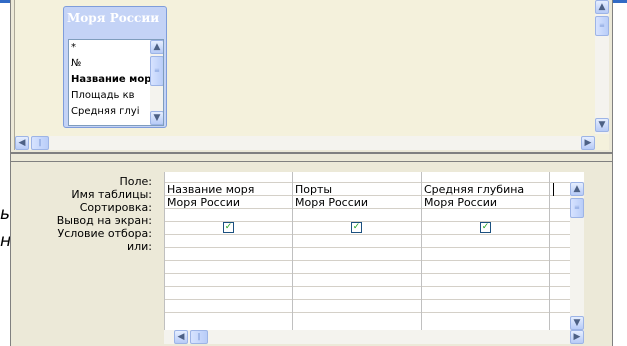  Describe the element at coordinates (135, 181) in the screenshot. I see `row-label-field: Поле:` at that location.